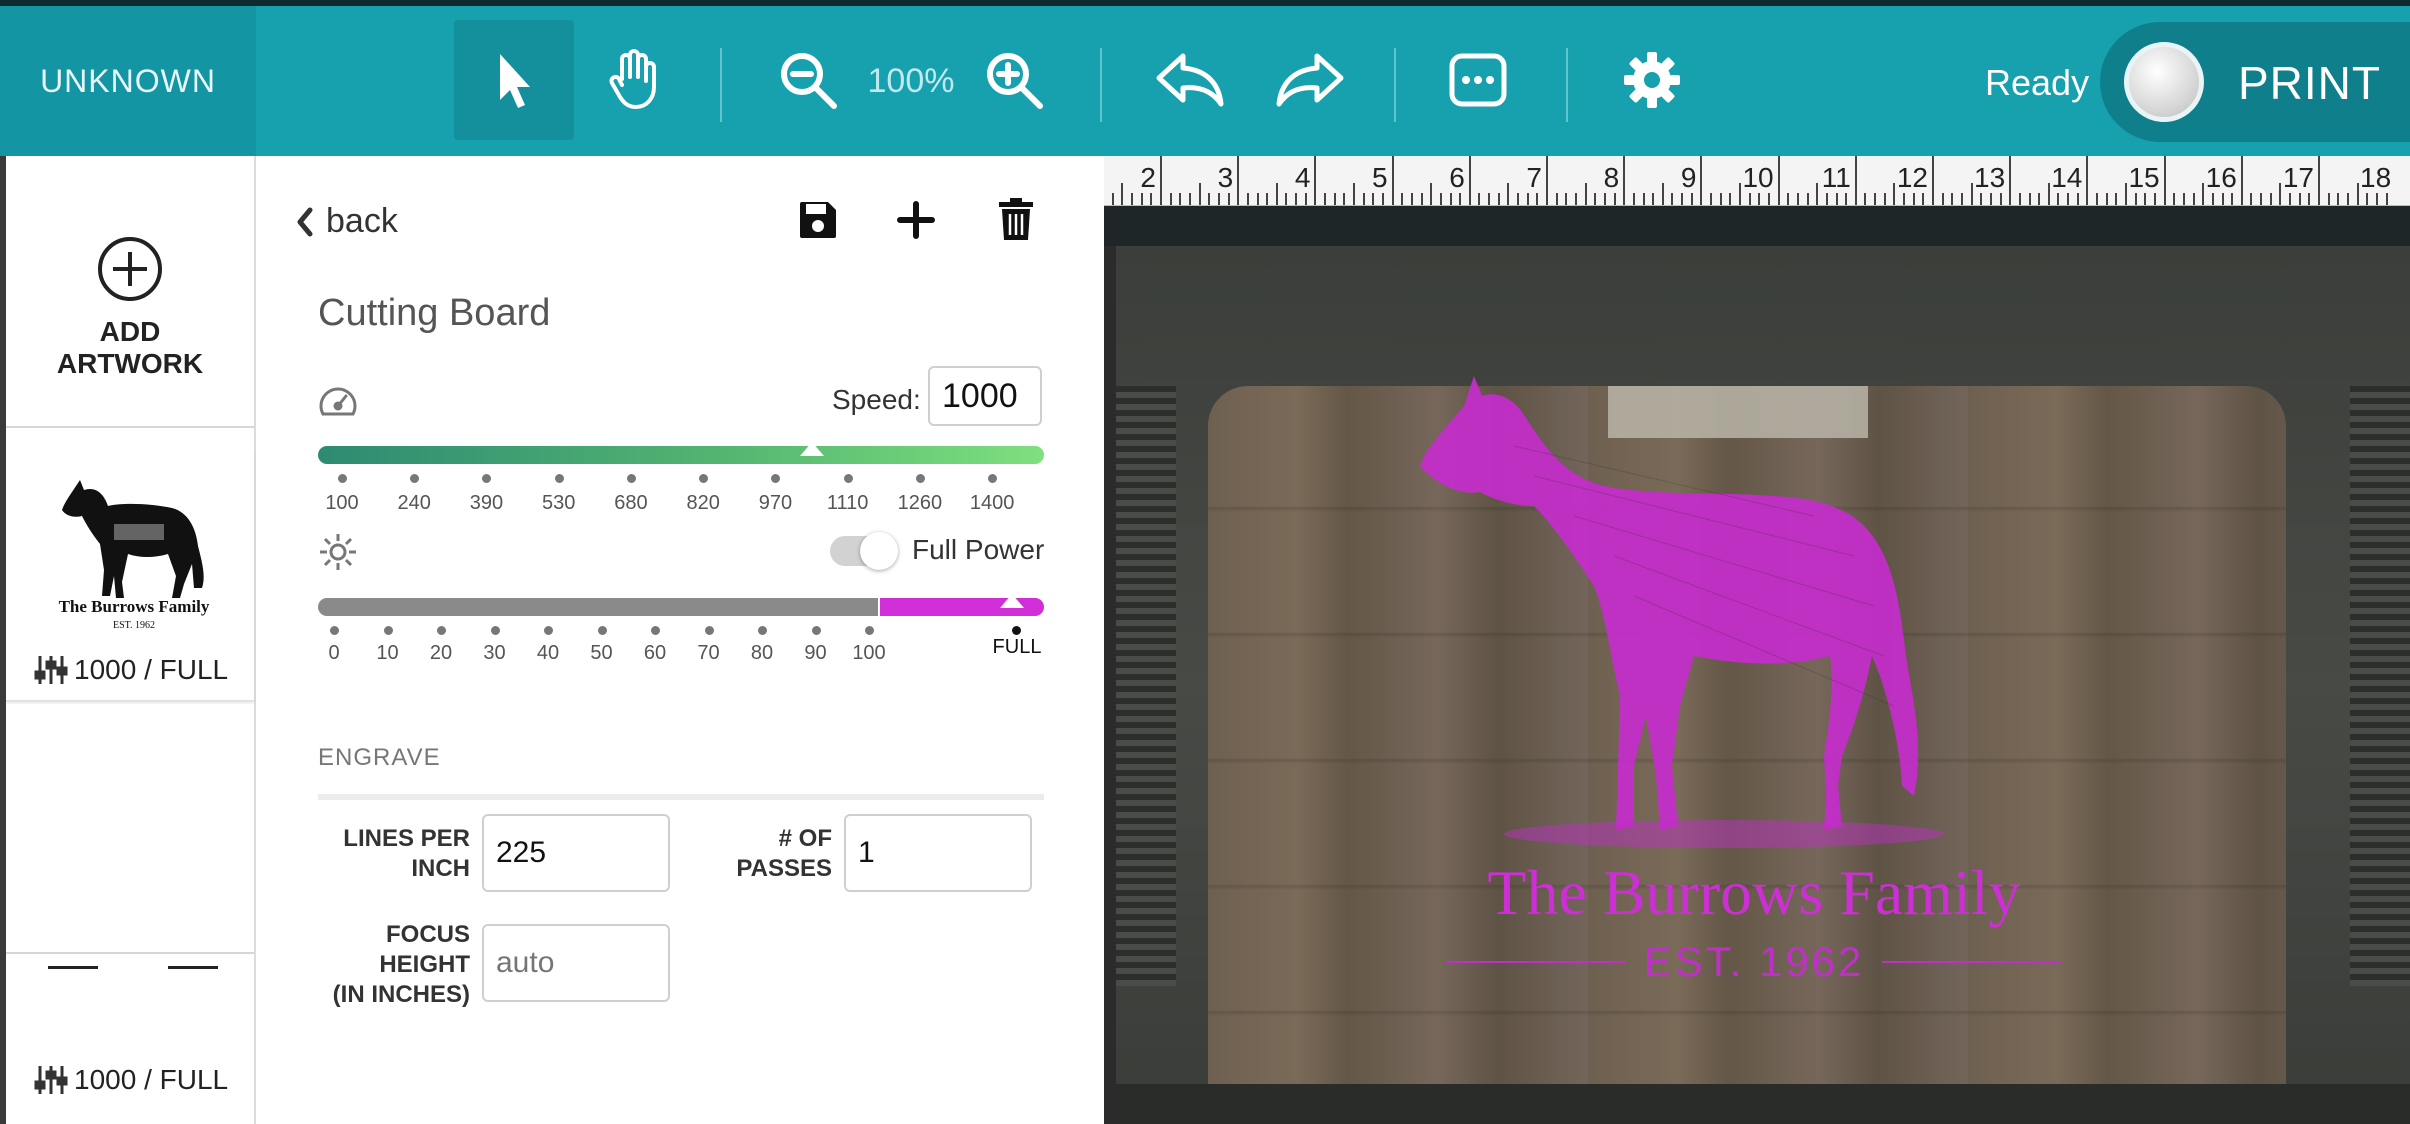 Image resolution: width=2410 pixels, height=1124 pixels. Describe the element at coordinates (2164, 82) in the screenshot. I see `print-knob` at that location.